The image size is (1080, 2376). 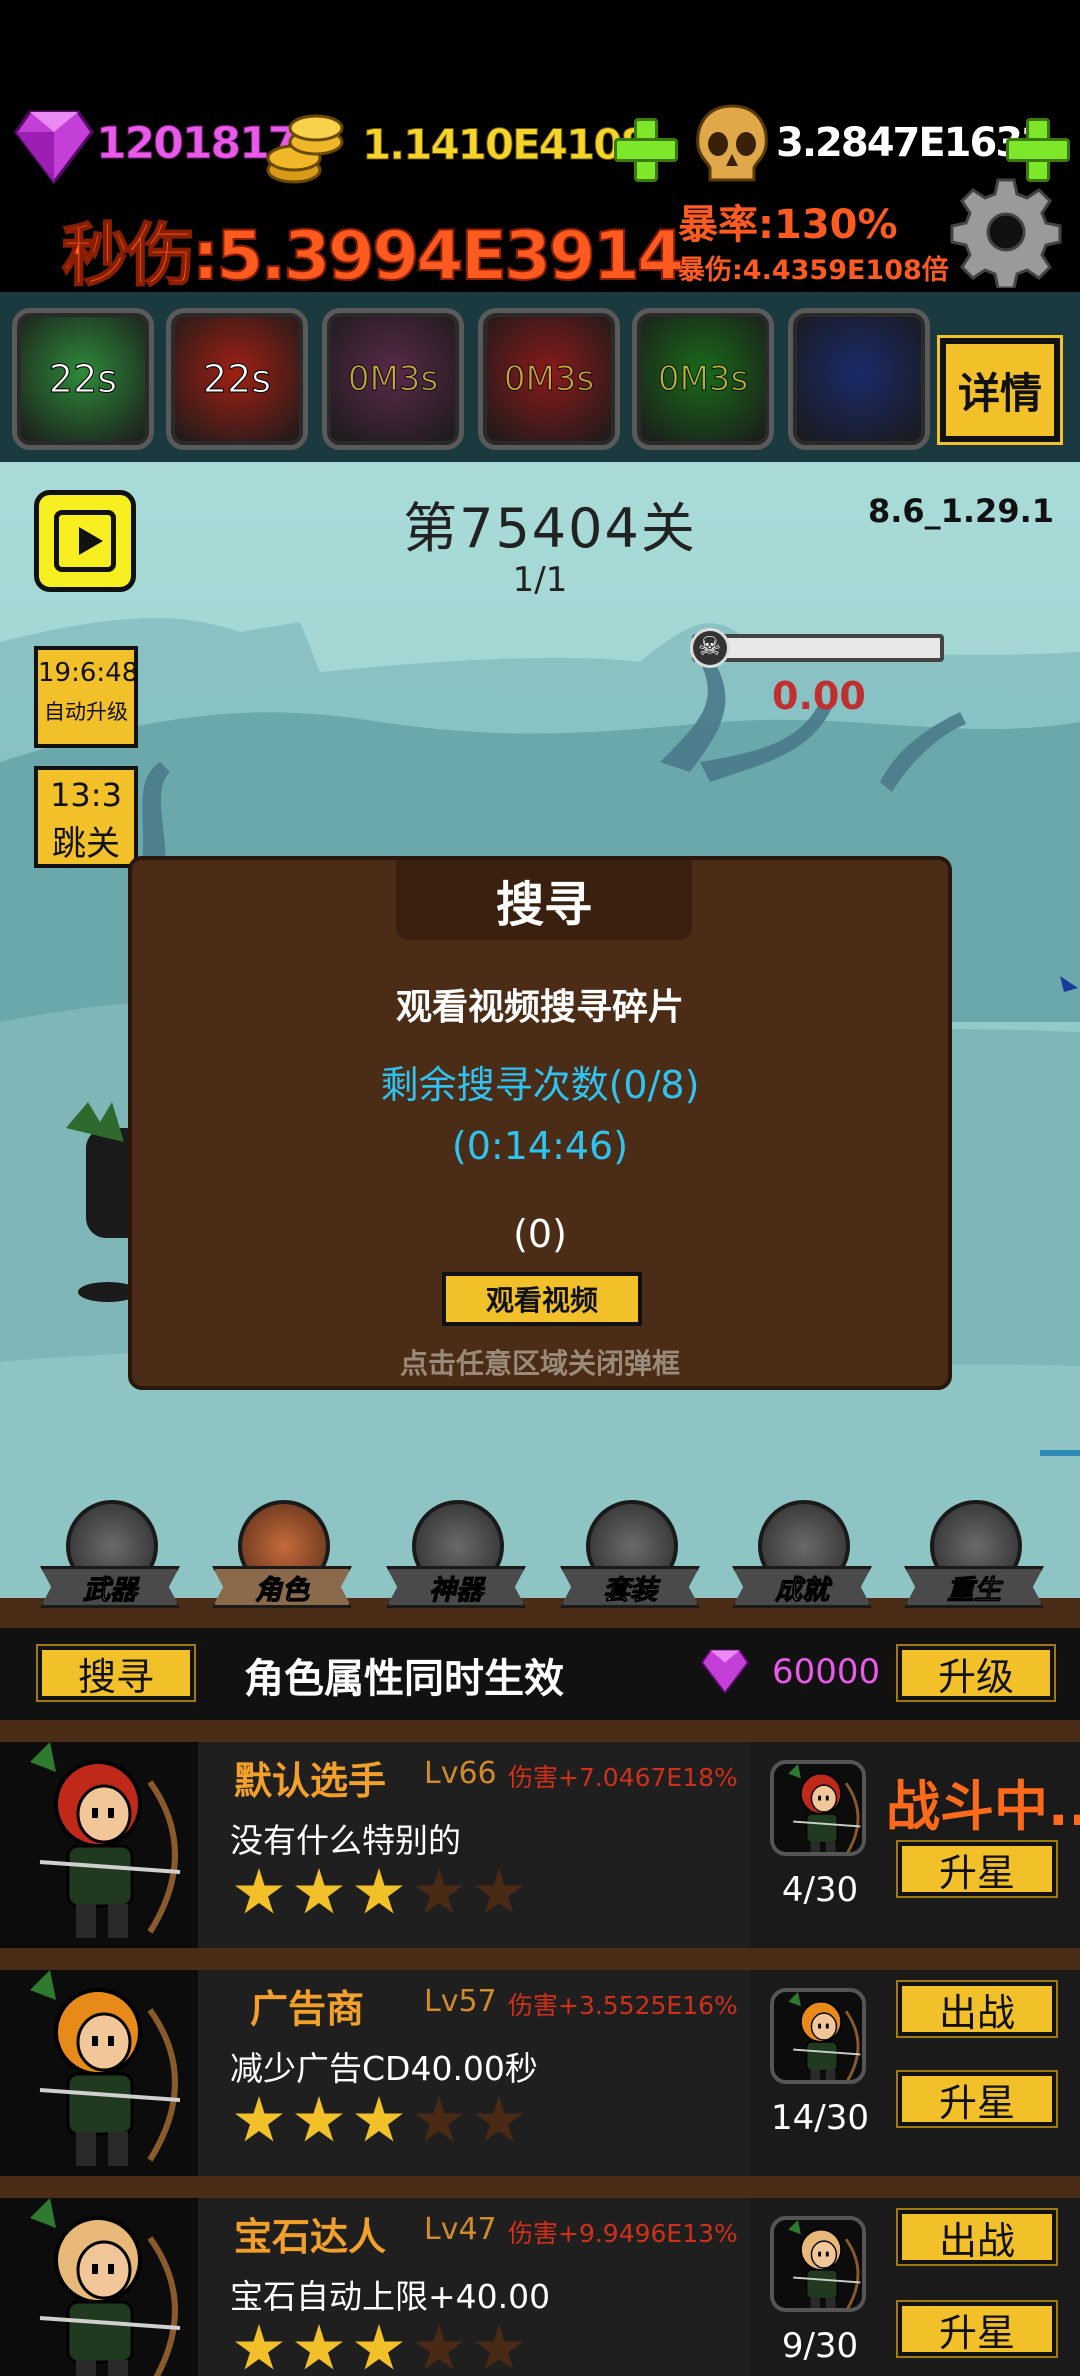 I want to click on boss-skull-icon, so click(x=710, y=648).